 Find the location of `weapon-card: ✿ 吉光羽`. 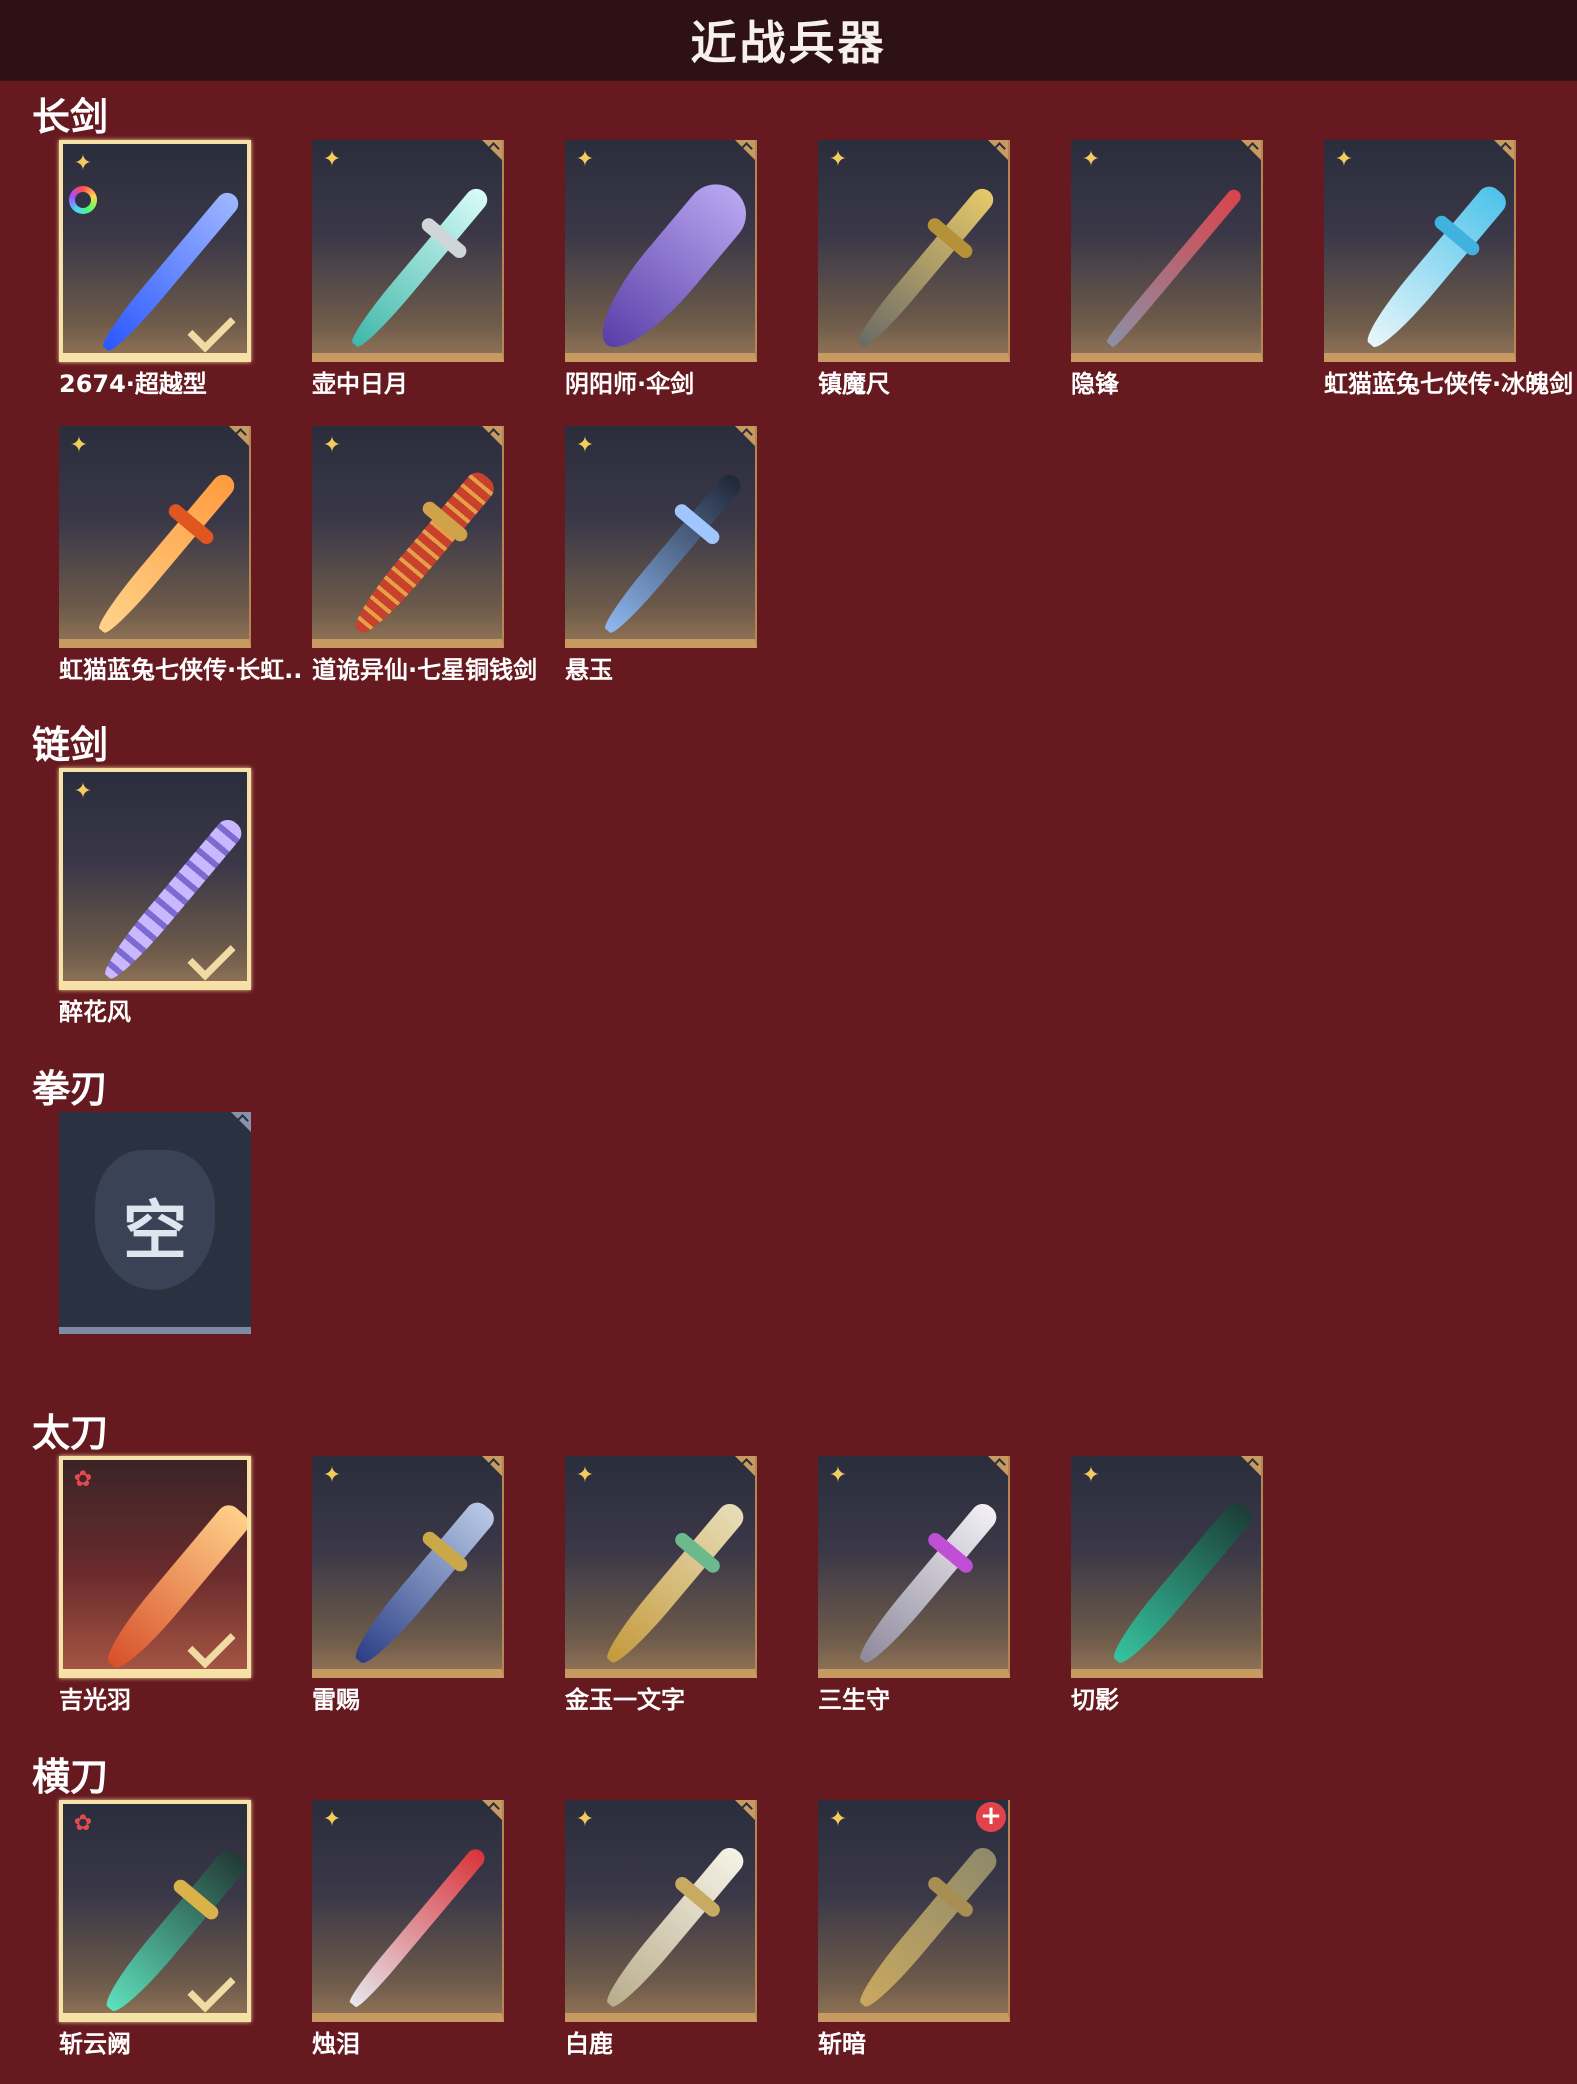

weapon-card: ✿ 吉光羽 is located at coordinates (155, 1586).